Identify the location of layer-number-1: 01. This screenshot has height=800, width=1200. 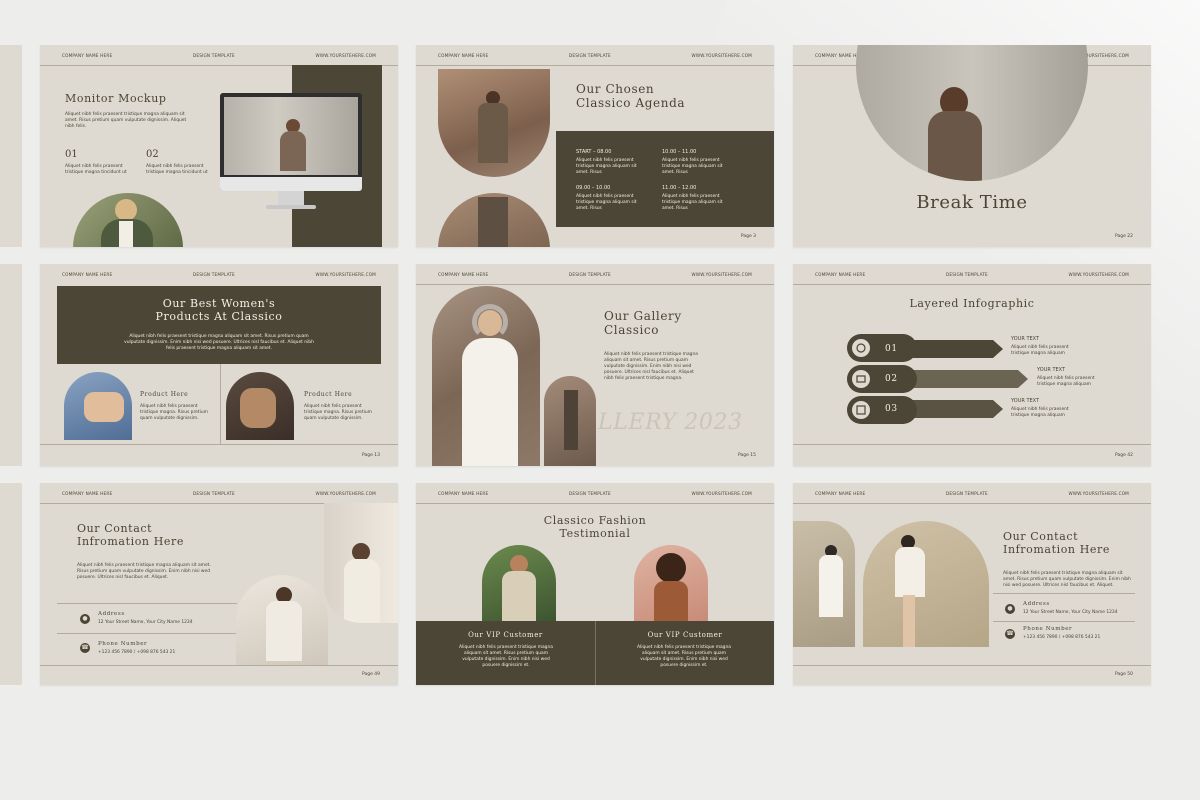
(891, 349).